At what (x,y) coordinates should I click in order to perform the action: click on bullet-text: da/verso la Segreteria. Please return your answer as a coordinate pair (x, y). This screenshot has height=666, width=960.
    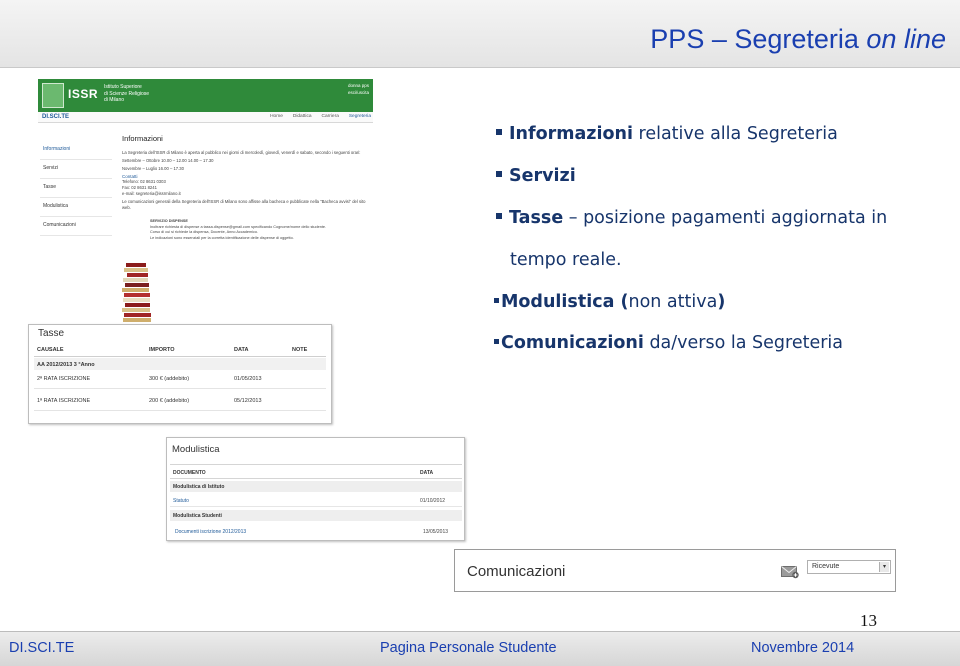
    Looking at the image, I should click on (743, 343).